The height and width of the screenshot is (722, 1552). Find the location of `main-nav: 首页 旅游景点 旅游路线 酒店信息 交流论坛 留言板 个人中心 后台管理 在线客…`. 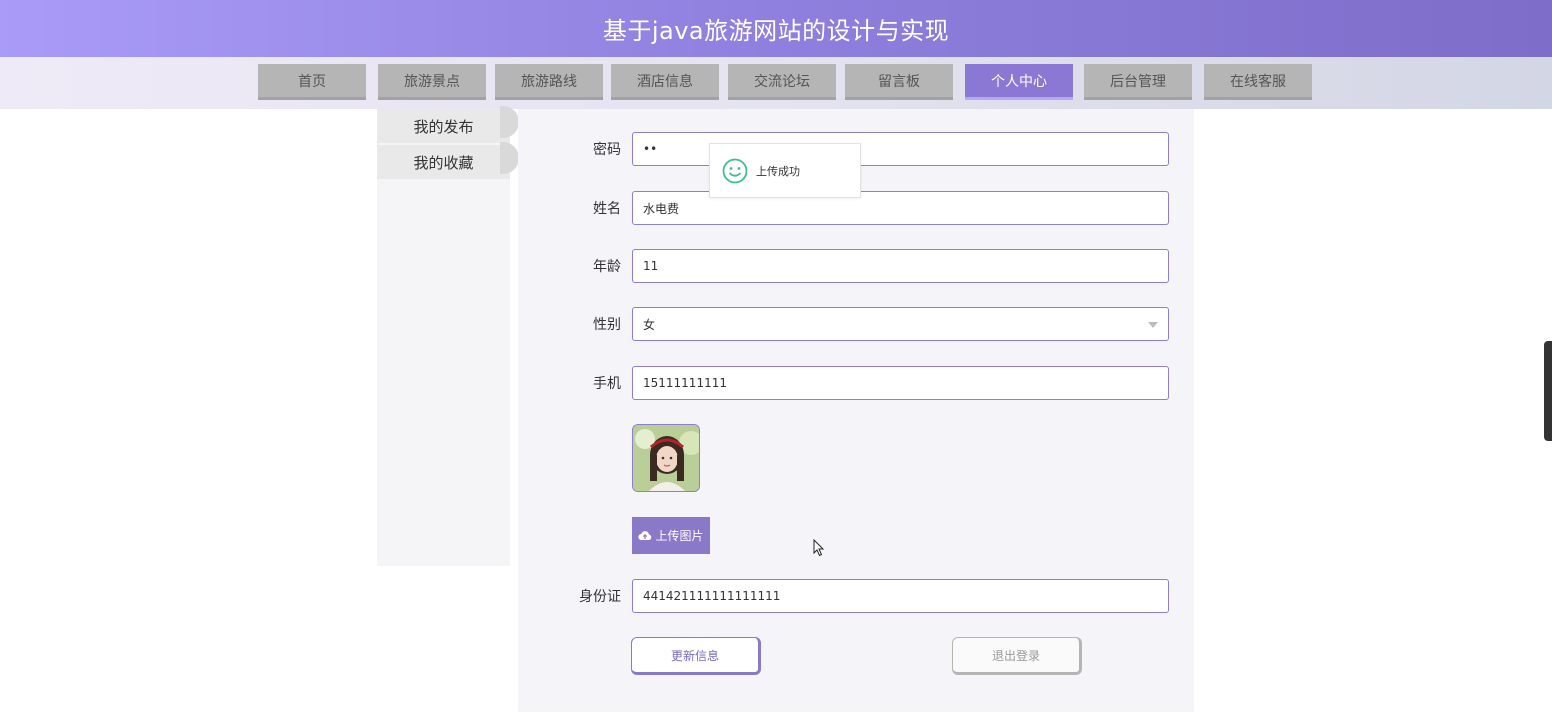

main-nav: 首页 旅游景点 旅游路线 酒店信息 交流论坛 留言板 个人中心 后台管理 在线客… is located at coordinates (776, 83).